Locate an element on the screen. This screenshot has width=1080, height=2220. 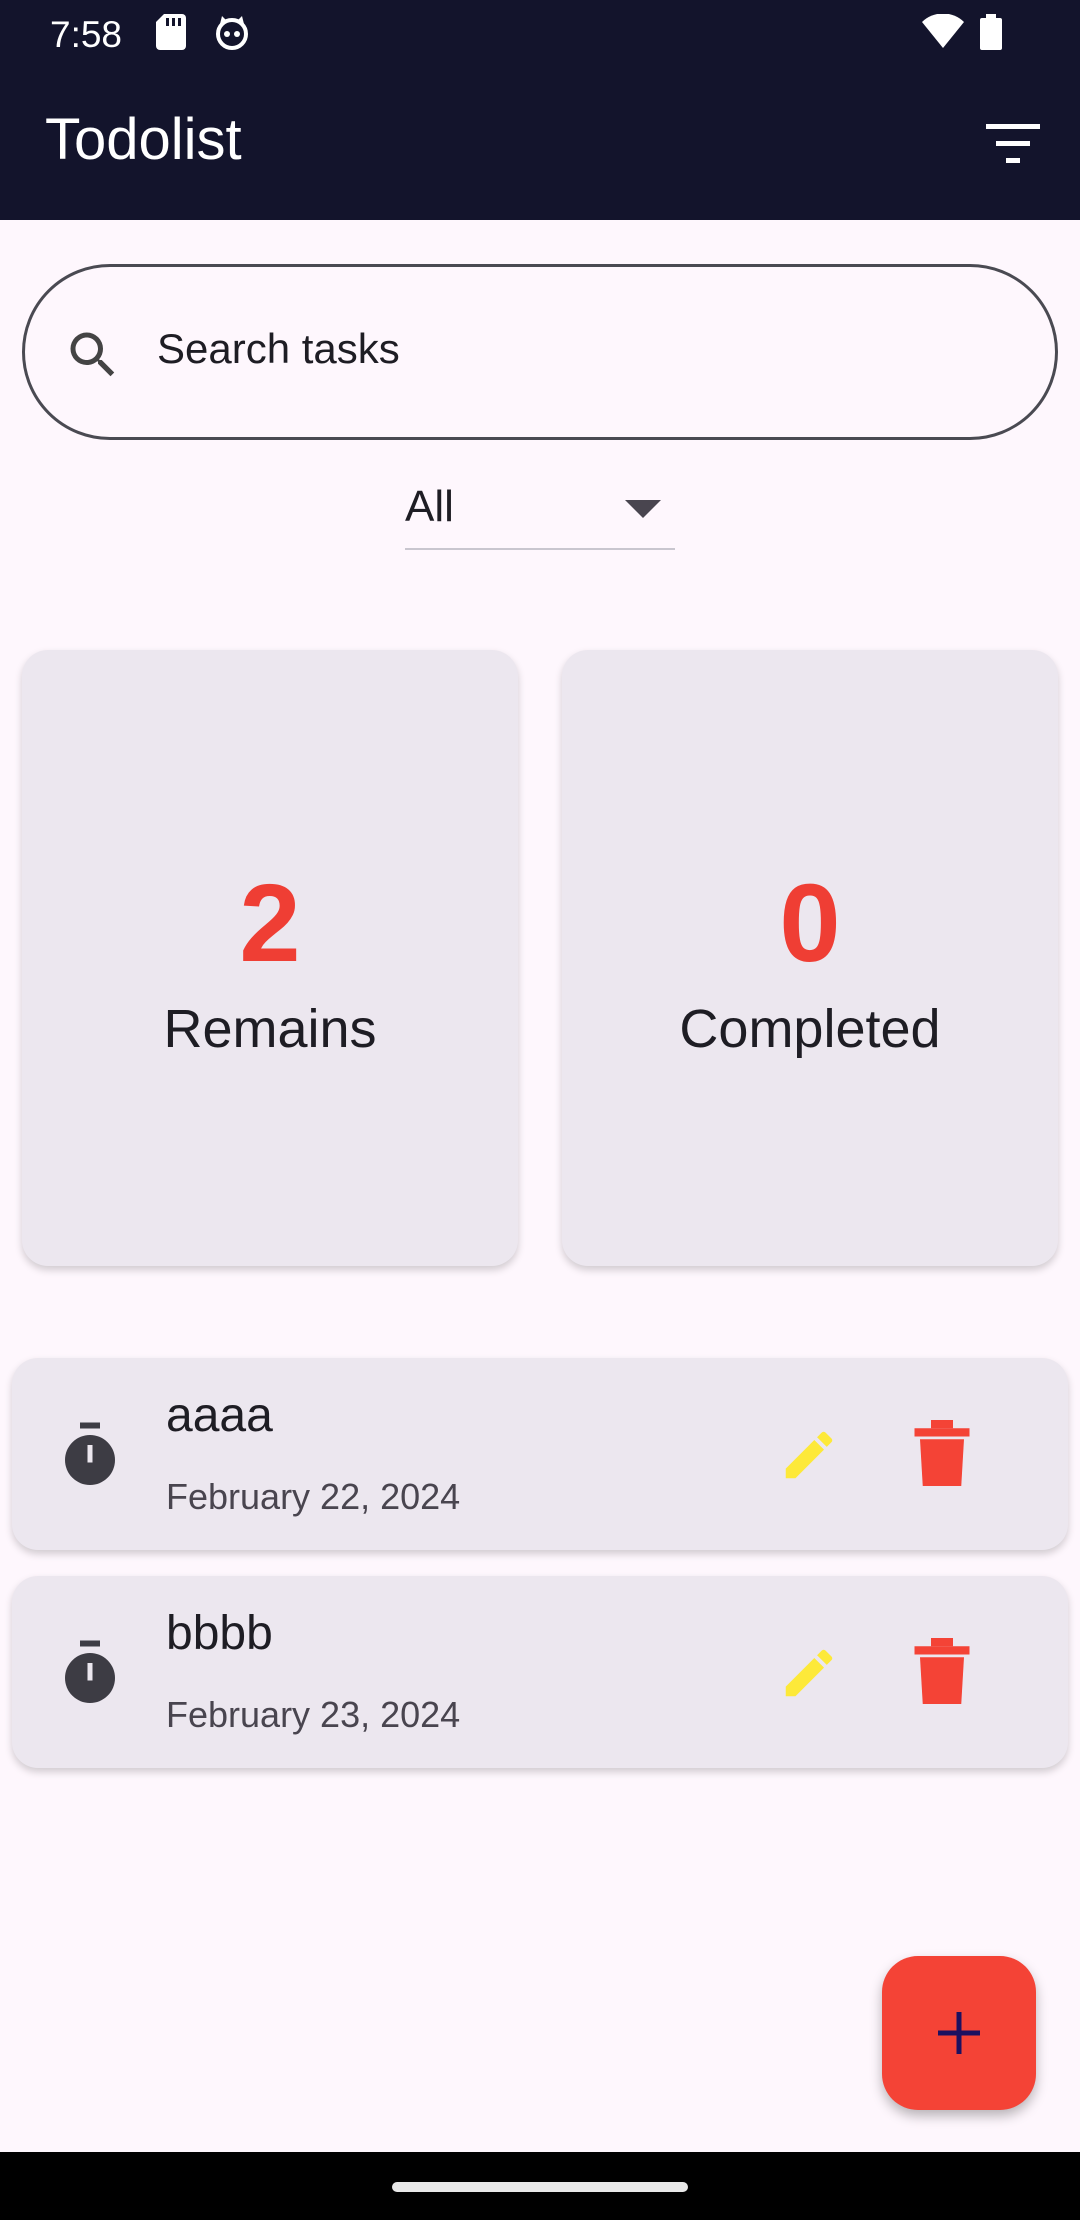
sd-card-icon is located at coordinates (171, 34).